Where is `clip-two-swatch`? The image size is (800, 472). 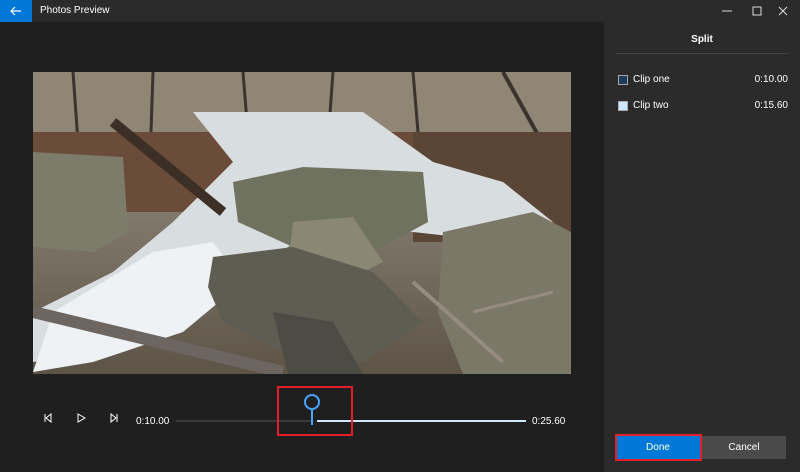
clip-two-swatch is located at coordinates (623, 106).